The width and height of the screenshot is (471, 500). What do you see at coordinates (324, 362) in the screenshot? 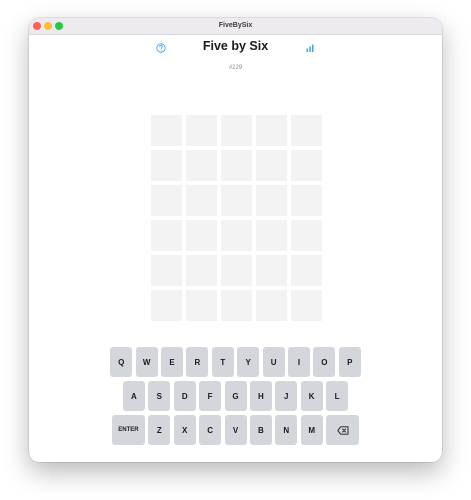
I see `key-o: O` at bounding box center [324, 362].